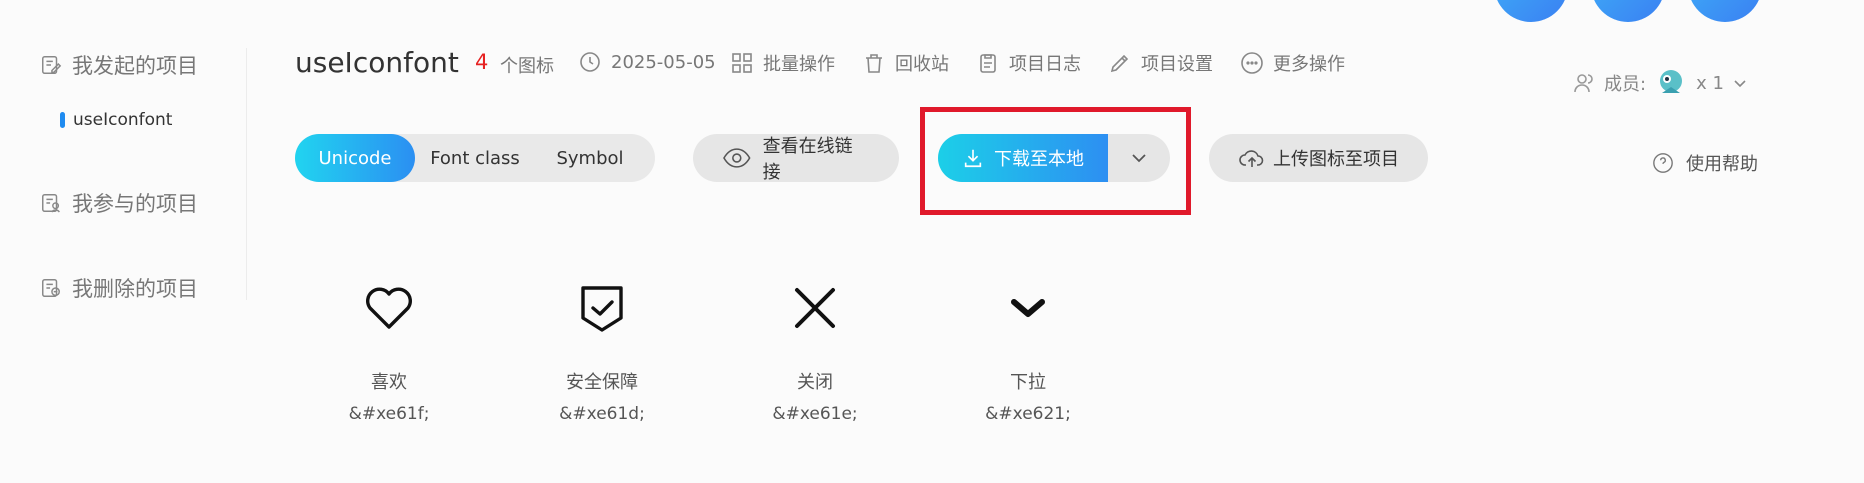  Describe the element at coordinates (1028, 382) in the screenshot. I see `icon-name: 下拉` at that location.